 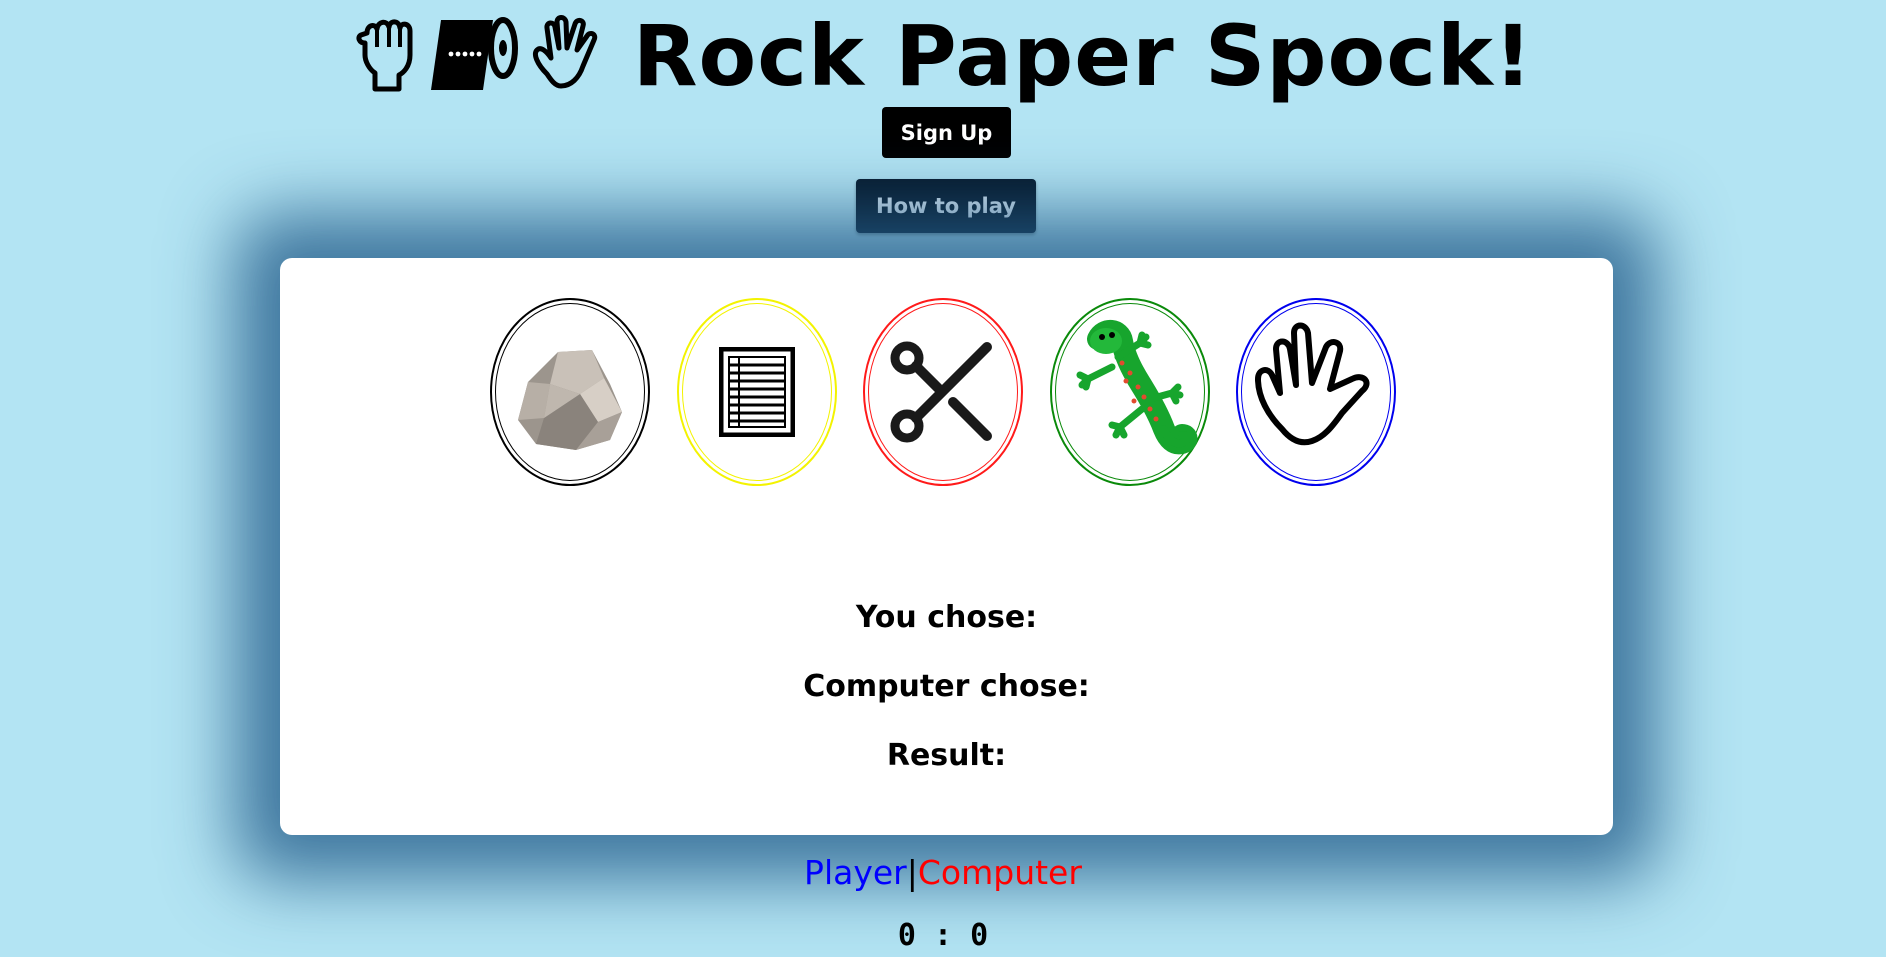 I want to click on computer-score-label: Computer, so click(x=999, y=872).